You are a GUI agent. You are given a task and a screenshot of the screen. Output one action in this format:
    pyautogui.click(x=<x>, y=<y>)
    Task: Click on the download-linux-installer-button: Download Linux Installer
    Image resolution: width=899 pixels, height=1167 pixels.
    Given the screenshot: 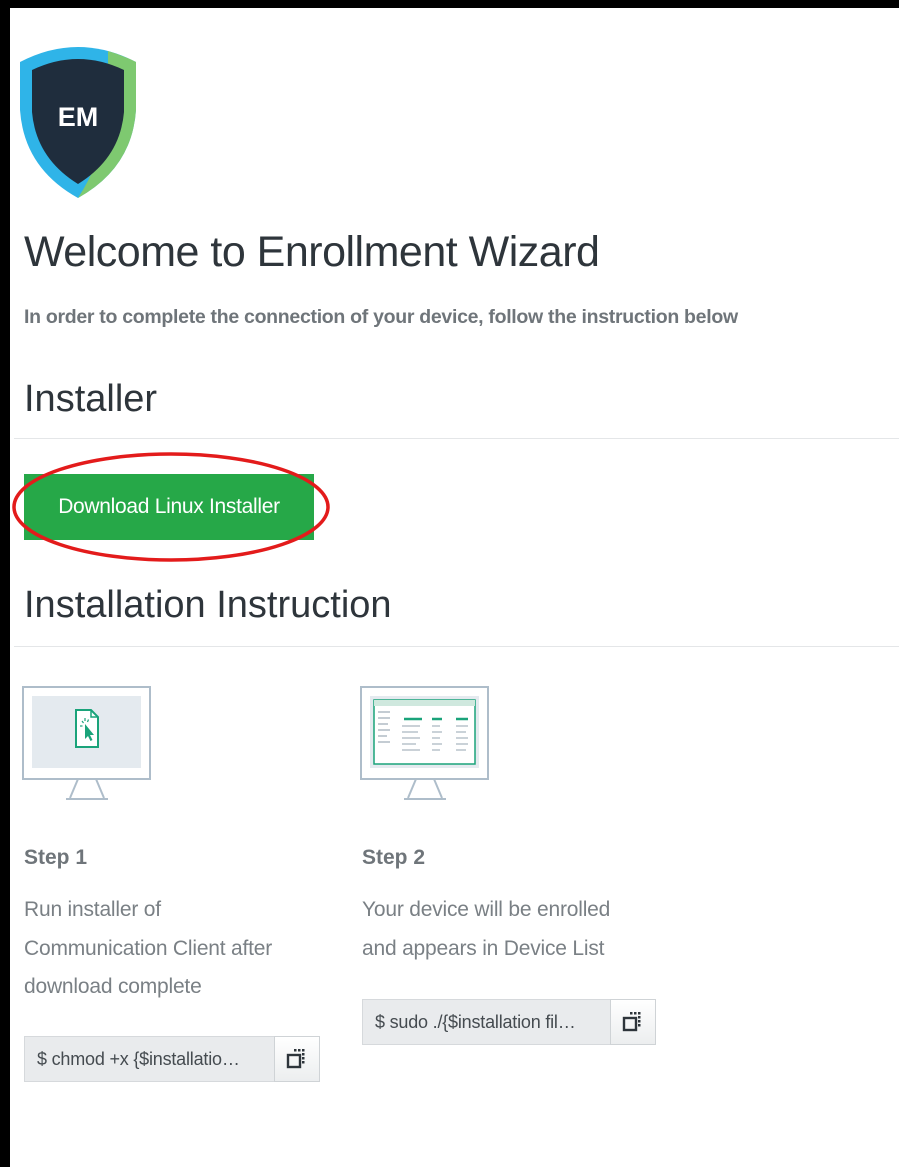 What is the action you would take?
    pyautogui.click(x=169, y=507)
    